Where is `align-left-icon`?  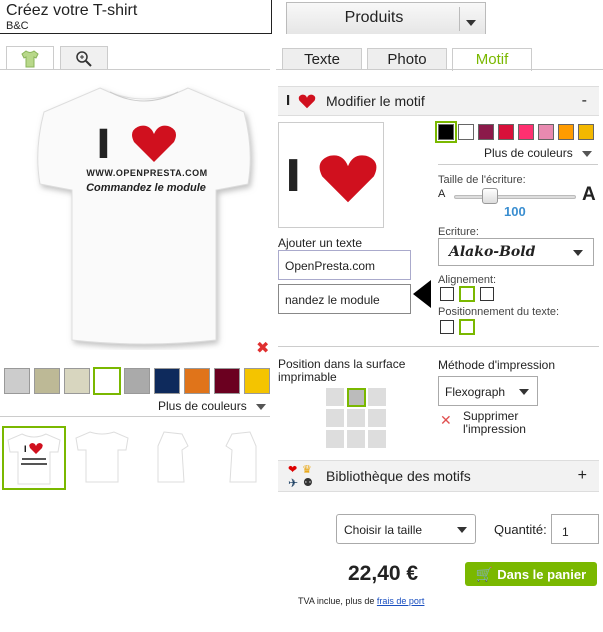 align-left-icon is located at coordinates (447, 294).